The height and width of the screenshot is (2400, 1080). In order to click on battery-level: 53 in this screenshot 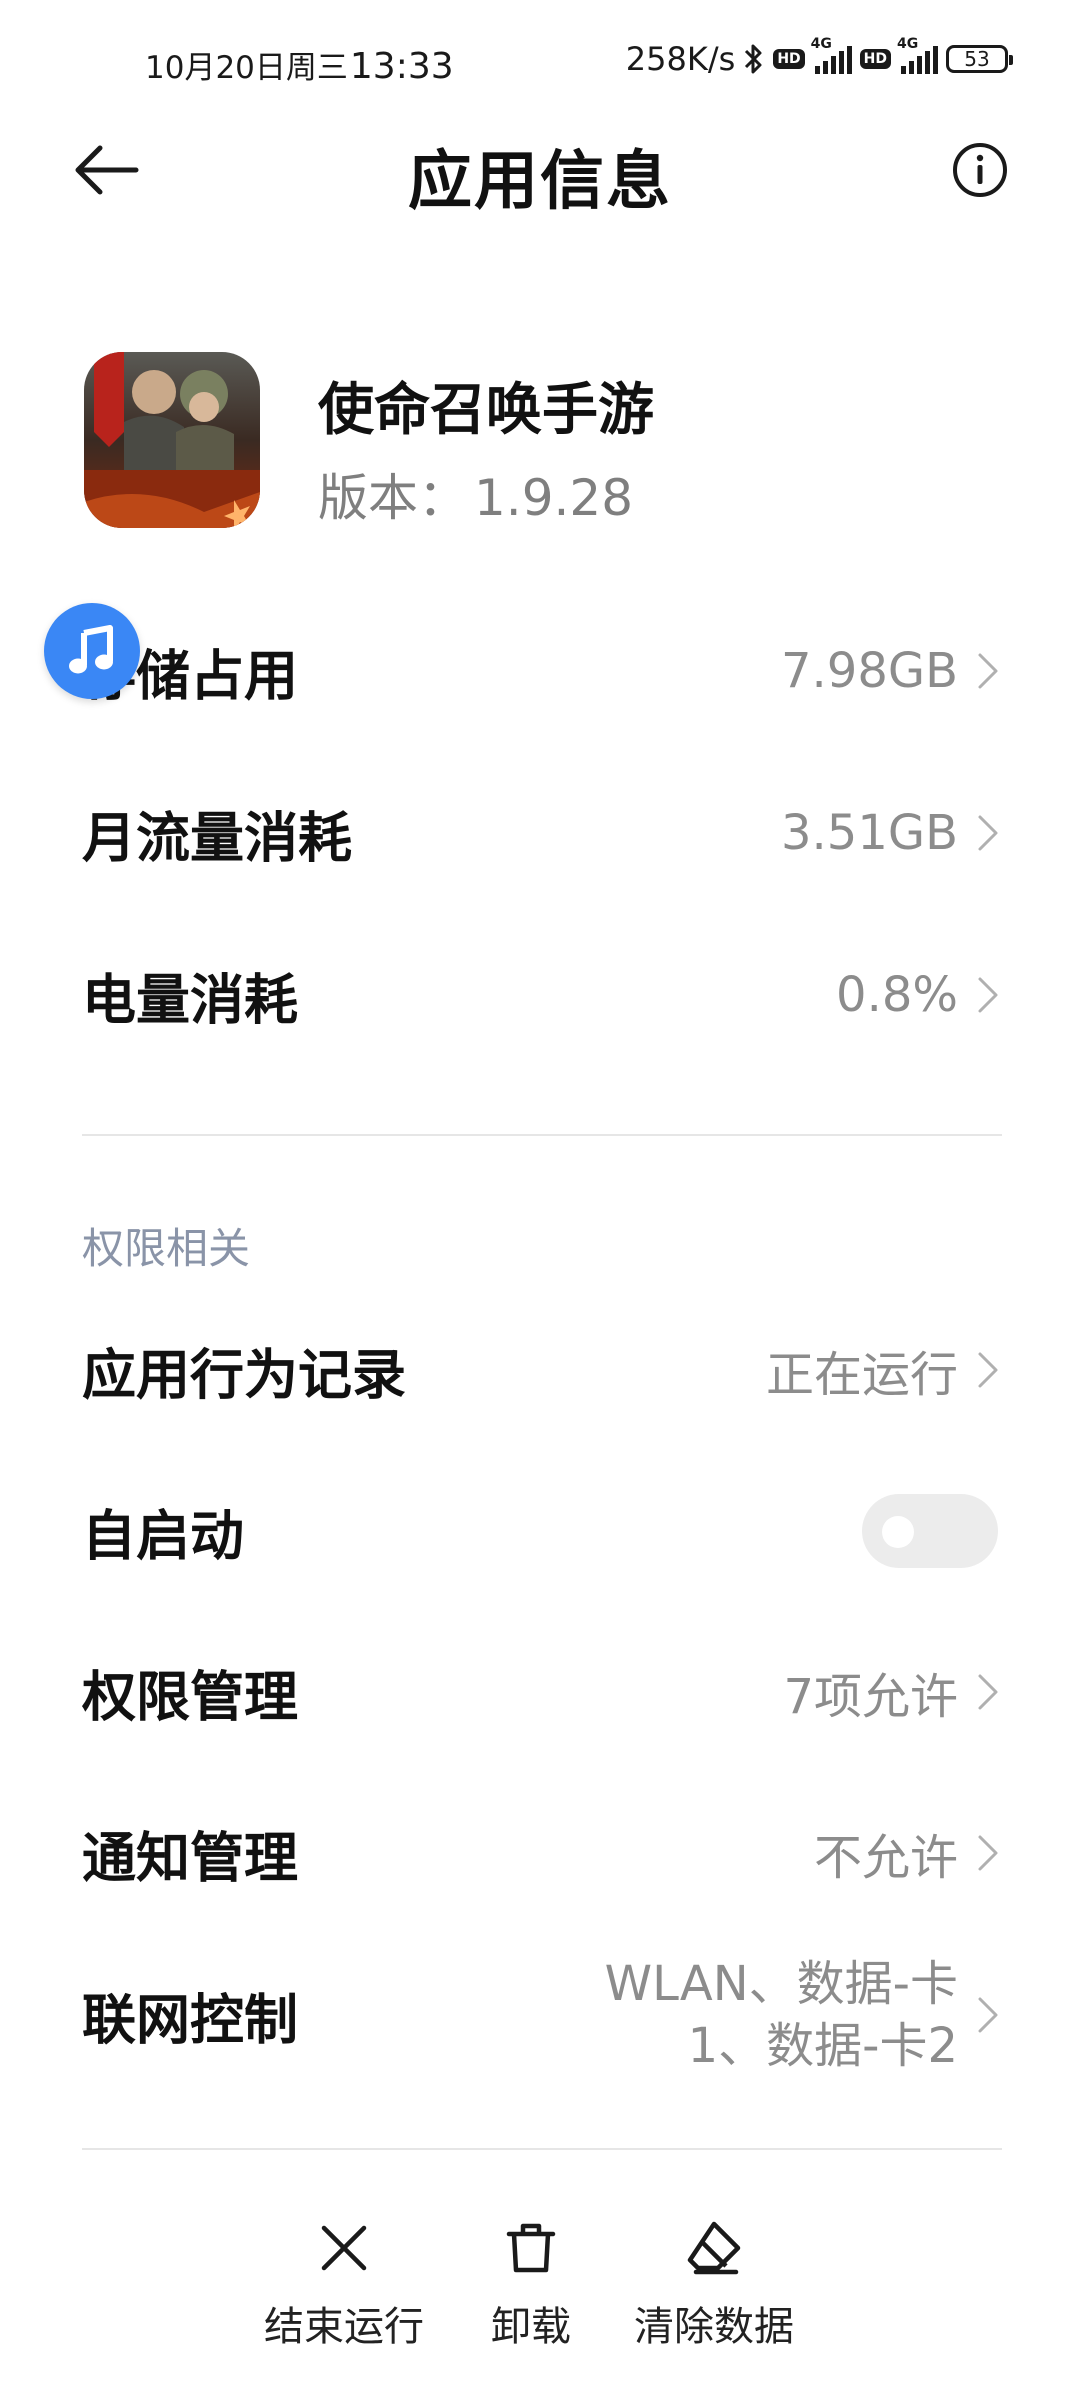, I will do `click(977, 59)`.